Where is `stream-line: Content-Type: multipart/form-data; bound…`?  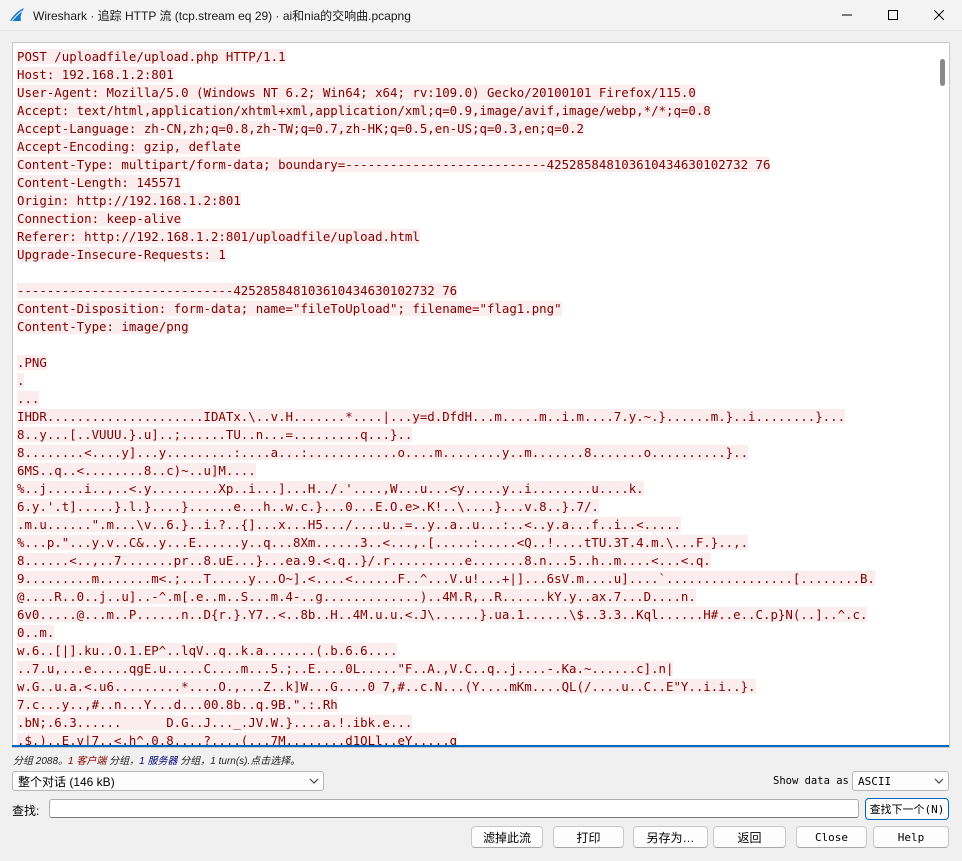
stream-line: Content-Type: multipart/form-data; bound… is located at coordinates (475, 165).